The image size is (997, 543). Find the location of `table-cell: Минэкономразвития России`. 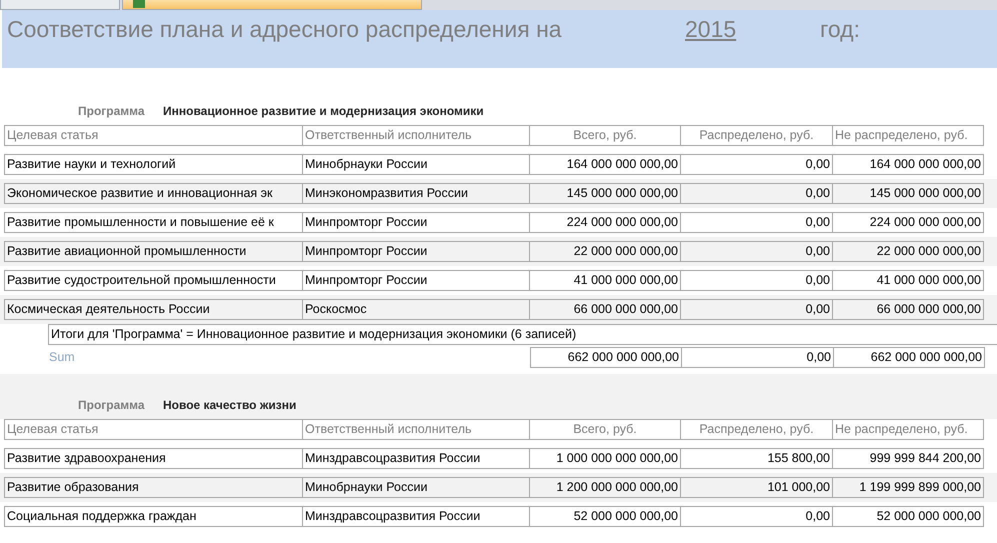

table-cell: Минэкономразвития России is located at coordinates (416, 193).